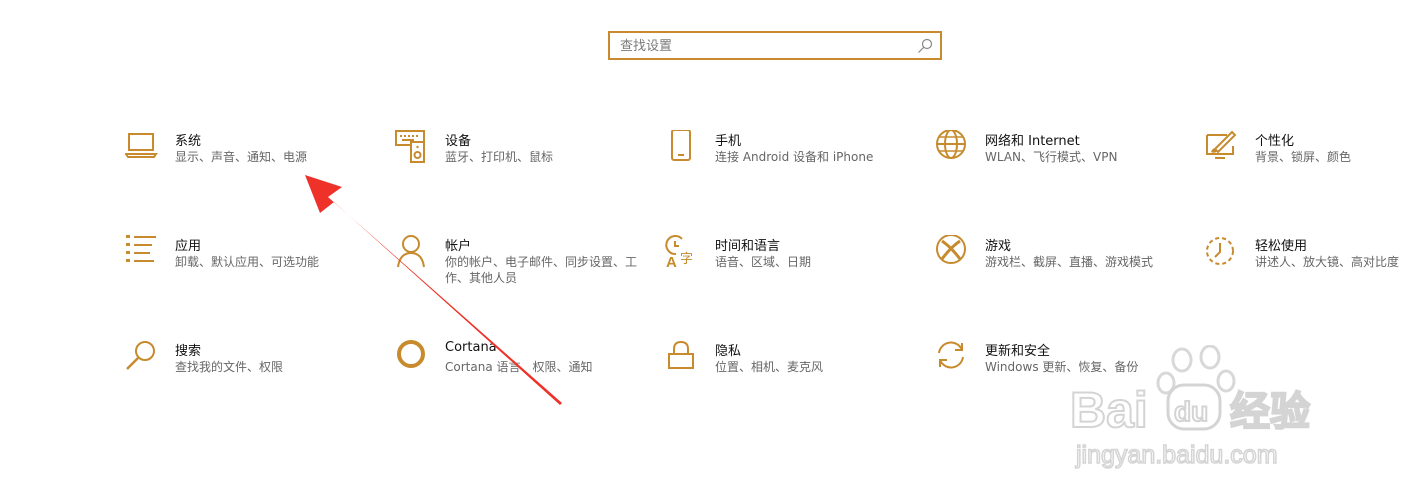  What do you see at coordinates (769, 367) in the screenshot?
I see `tile-desc: 位置、相机、麦克风` at bounding box center [769, 367].